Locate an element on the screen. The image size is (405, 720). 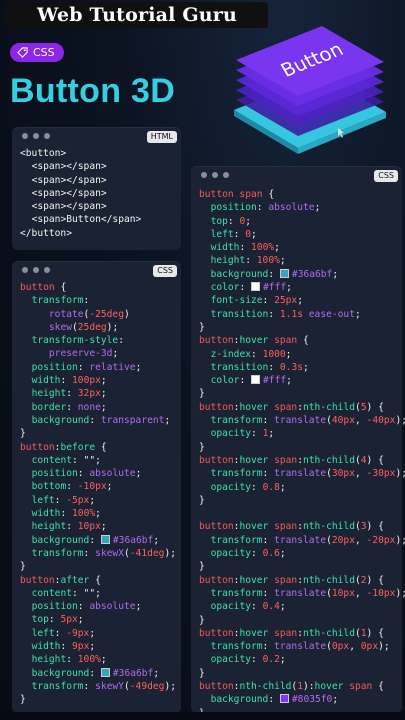
tag-icon is located at coordinates (22, 52).